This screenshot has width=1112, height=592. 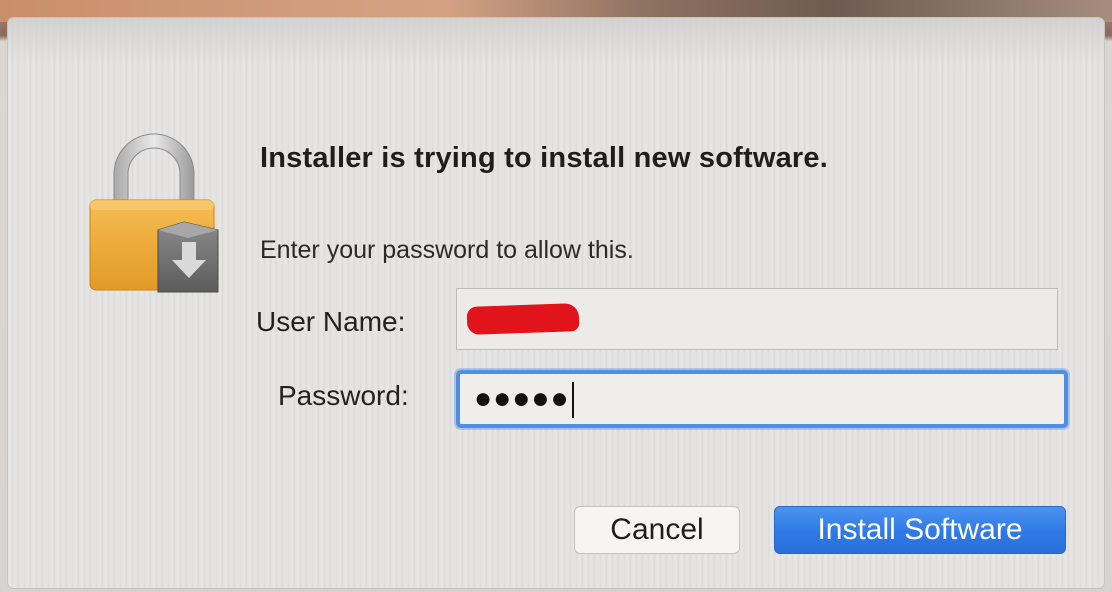 What do you see at coordinates (572, 400) in the screenshot?
I see `text-cursor` at bounding box center [572, 400].